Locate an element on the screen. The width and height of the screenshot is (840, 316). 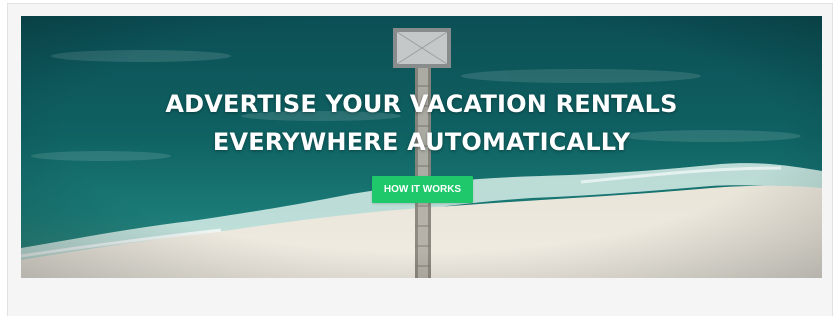
hero-headline-line-2: EVERYWHERE AUTOMATICALLY is located at coordinates (421, 142).